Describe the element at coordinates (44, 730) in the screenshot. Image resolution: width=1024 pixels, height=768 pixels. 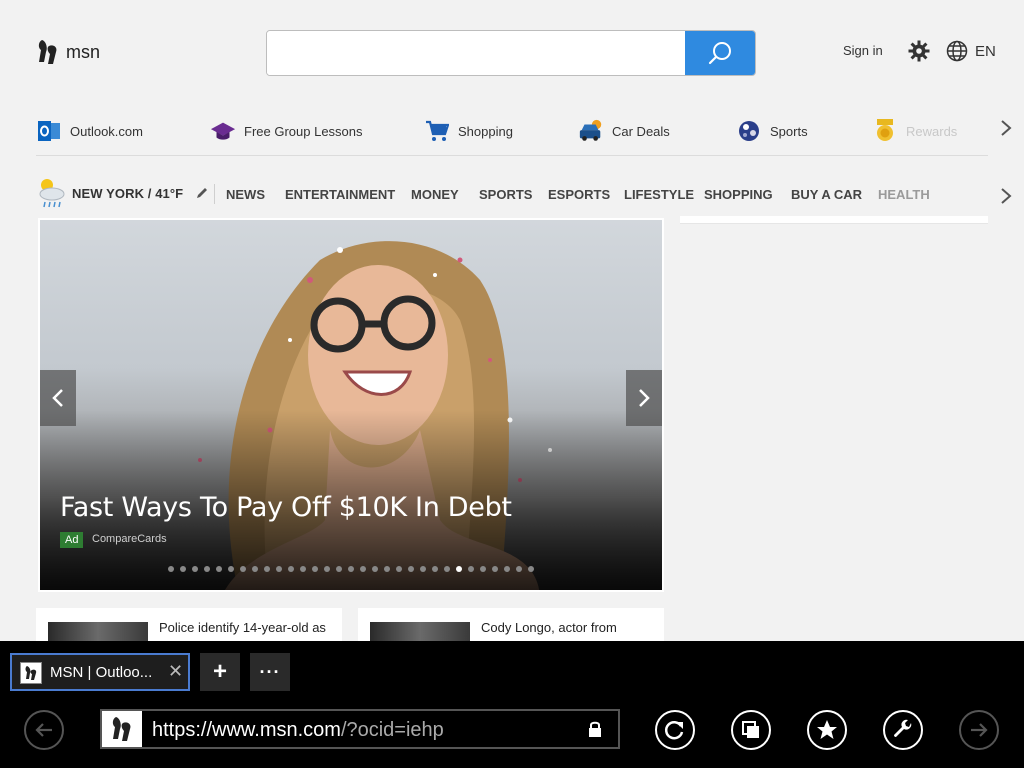
I see `back-button` at that location.